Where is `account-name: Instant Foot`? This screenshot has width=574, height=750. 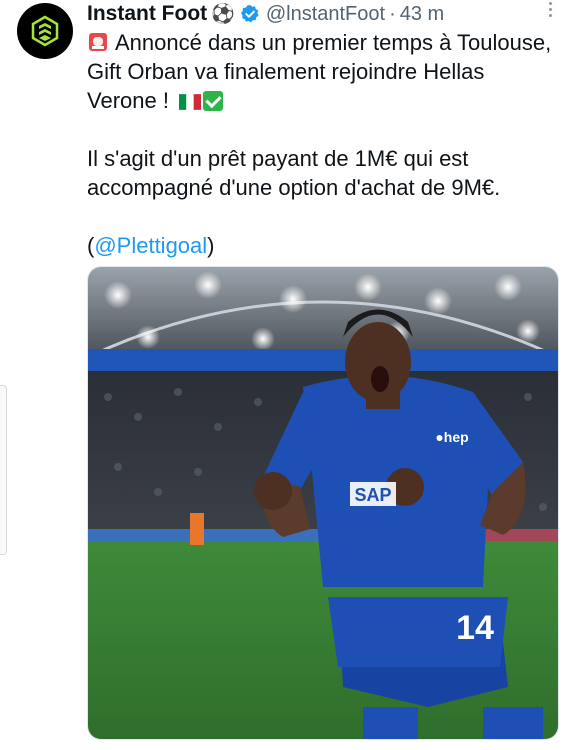
account-name: Instant Foot is located at coordinates (147, 14).